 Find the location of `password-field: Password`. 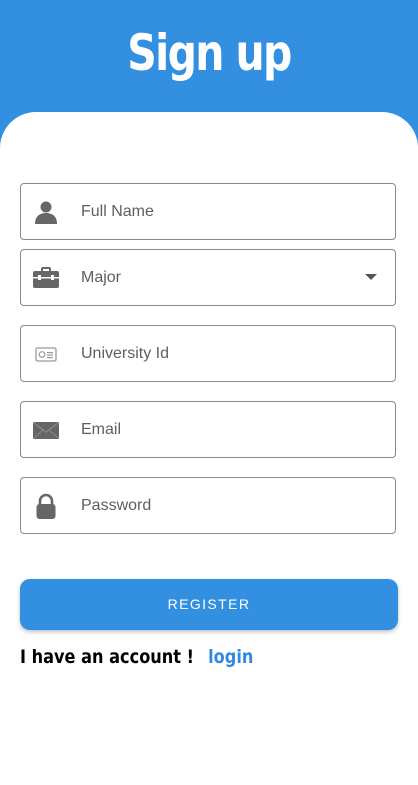

password-field: Password is located at coordinates (208, 505).